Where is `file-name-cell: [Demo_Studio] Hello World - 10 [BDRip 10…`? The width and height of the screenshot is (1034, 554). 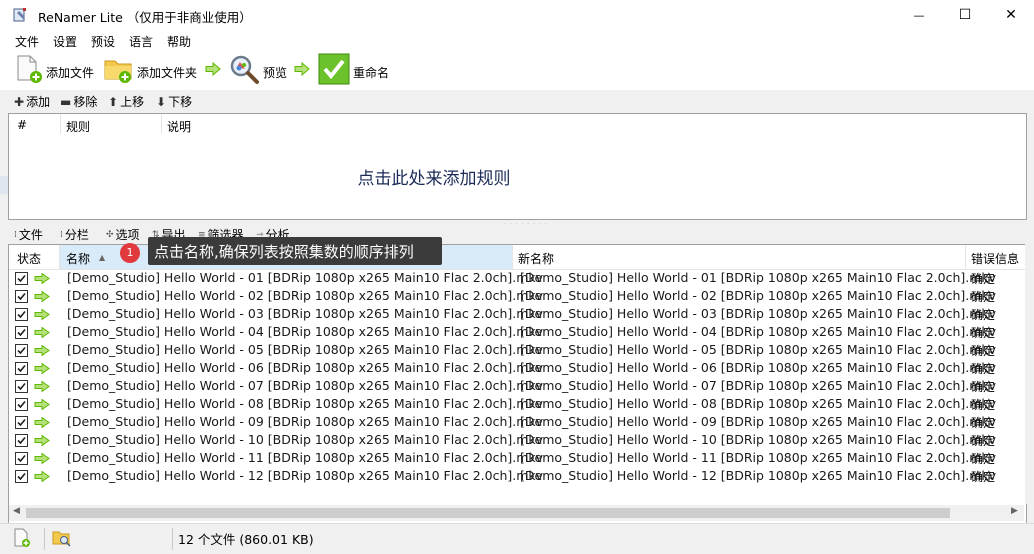 file-name-cell: [Demo_Studio] Hello World - 10 [BDRip 10… is located at coordinates (305, 439).